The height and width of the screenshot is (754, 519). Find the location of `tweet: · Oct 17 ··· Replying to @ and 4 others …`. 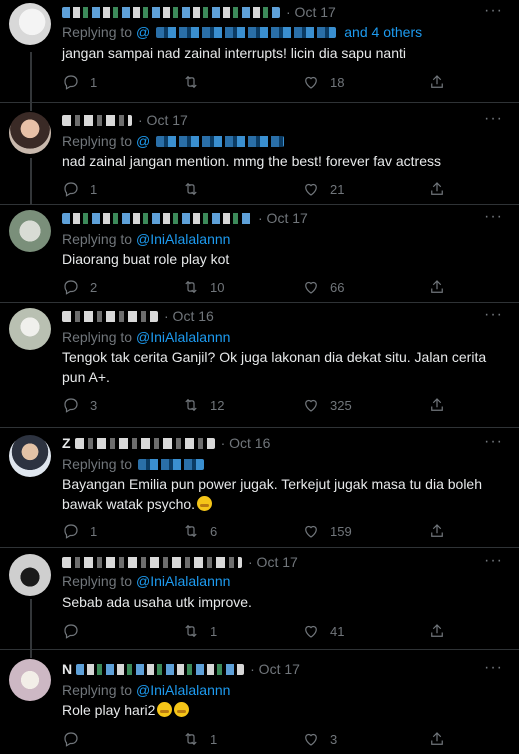

tweet: · Oct 17 ··· Replying to @ and 4 others … is located at coordinates (259, 51).